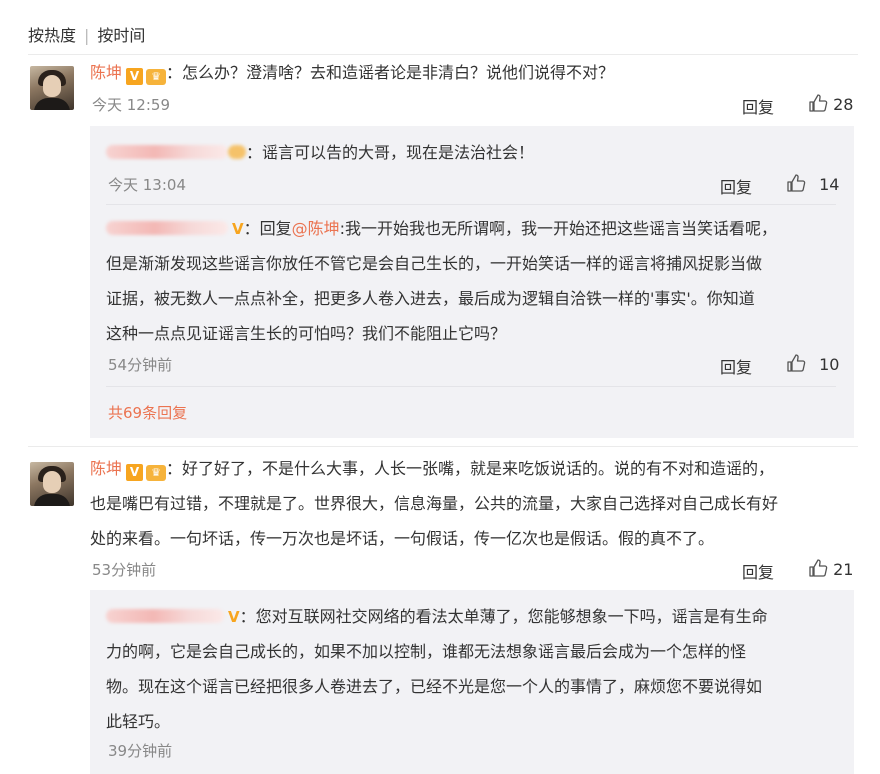 Image resolution: width=880 pixels, height=774 pixels. What do you see at coordinates (503, 616) in the screenshot?
I see `reply-line: ：您对互联网社交网络的看法太单薄了，您能够想象一下吗，谣言是有生命` at bounding box center [503, 616].